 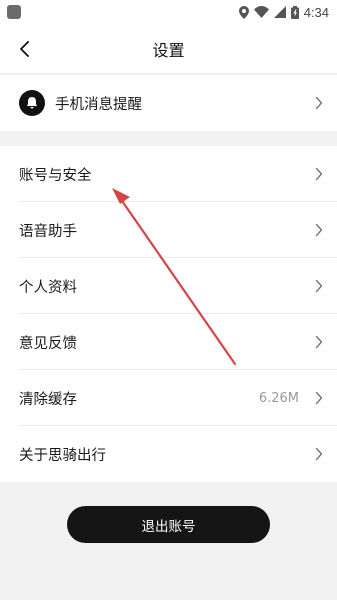 I want to click on settings-item-about: 关于思骑出行, so click(x=168, y=454).